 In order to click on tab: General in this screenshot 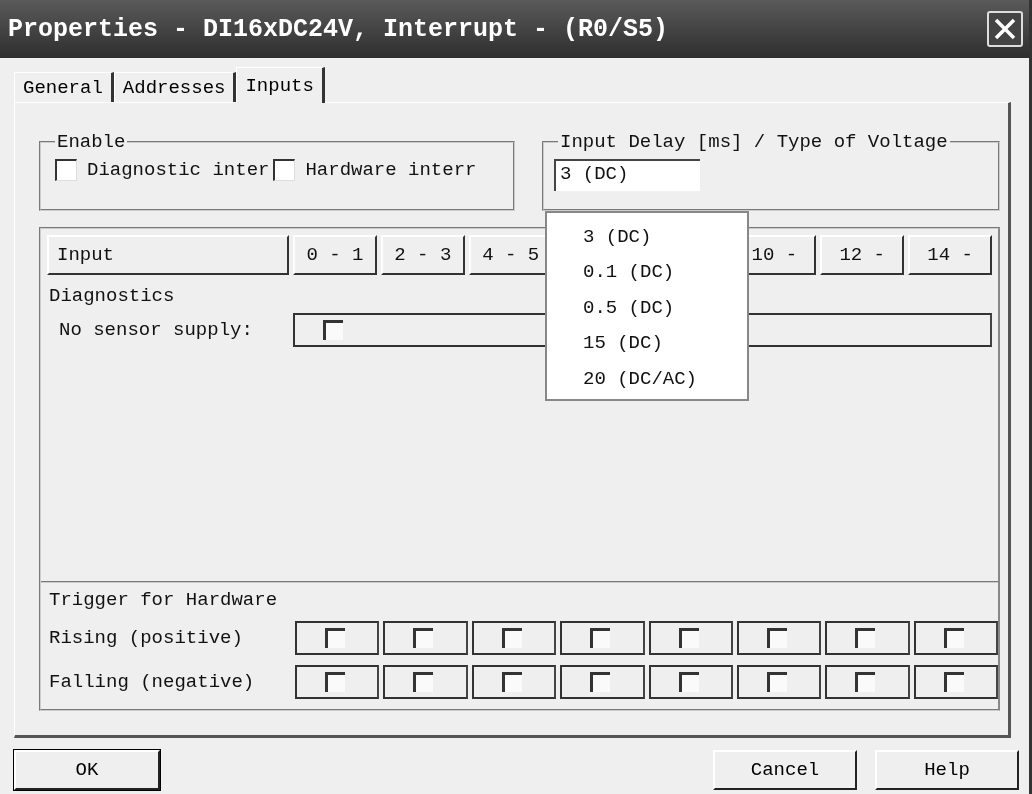, I will do `click(64, 87)`.